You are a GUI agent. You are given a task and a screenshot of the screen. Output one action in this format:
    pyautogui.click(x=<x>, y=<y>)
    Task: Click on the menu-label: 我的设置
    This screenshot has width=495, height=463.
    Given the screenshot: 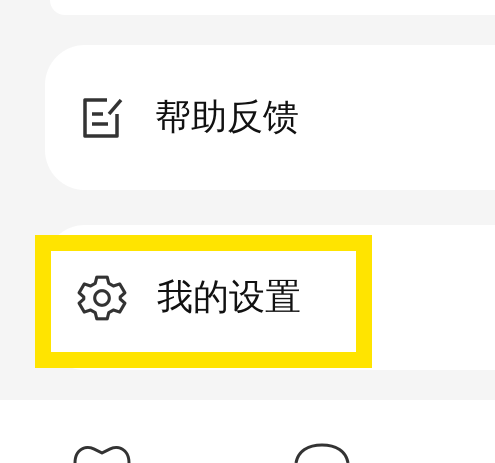 What is the action you would take?
    pyautogui.click(x=229, y=298)
    